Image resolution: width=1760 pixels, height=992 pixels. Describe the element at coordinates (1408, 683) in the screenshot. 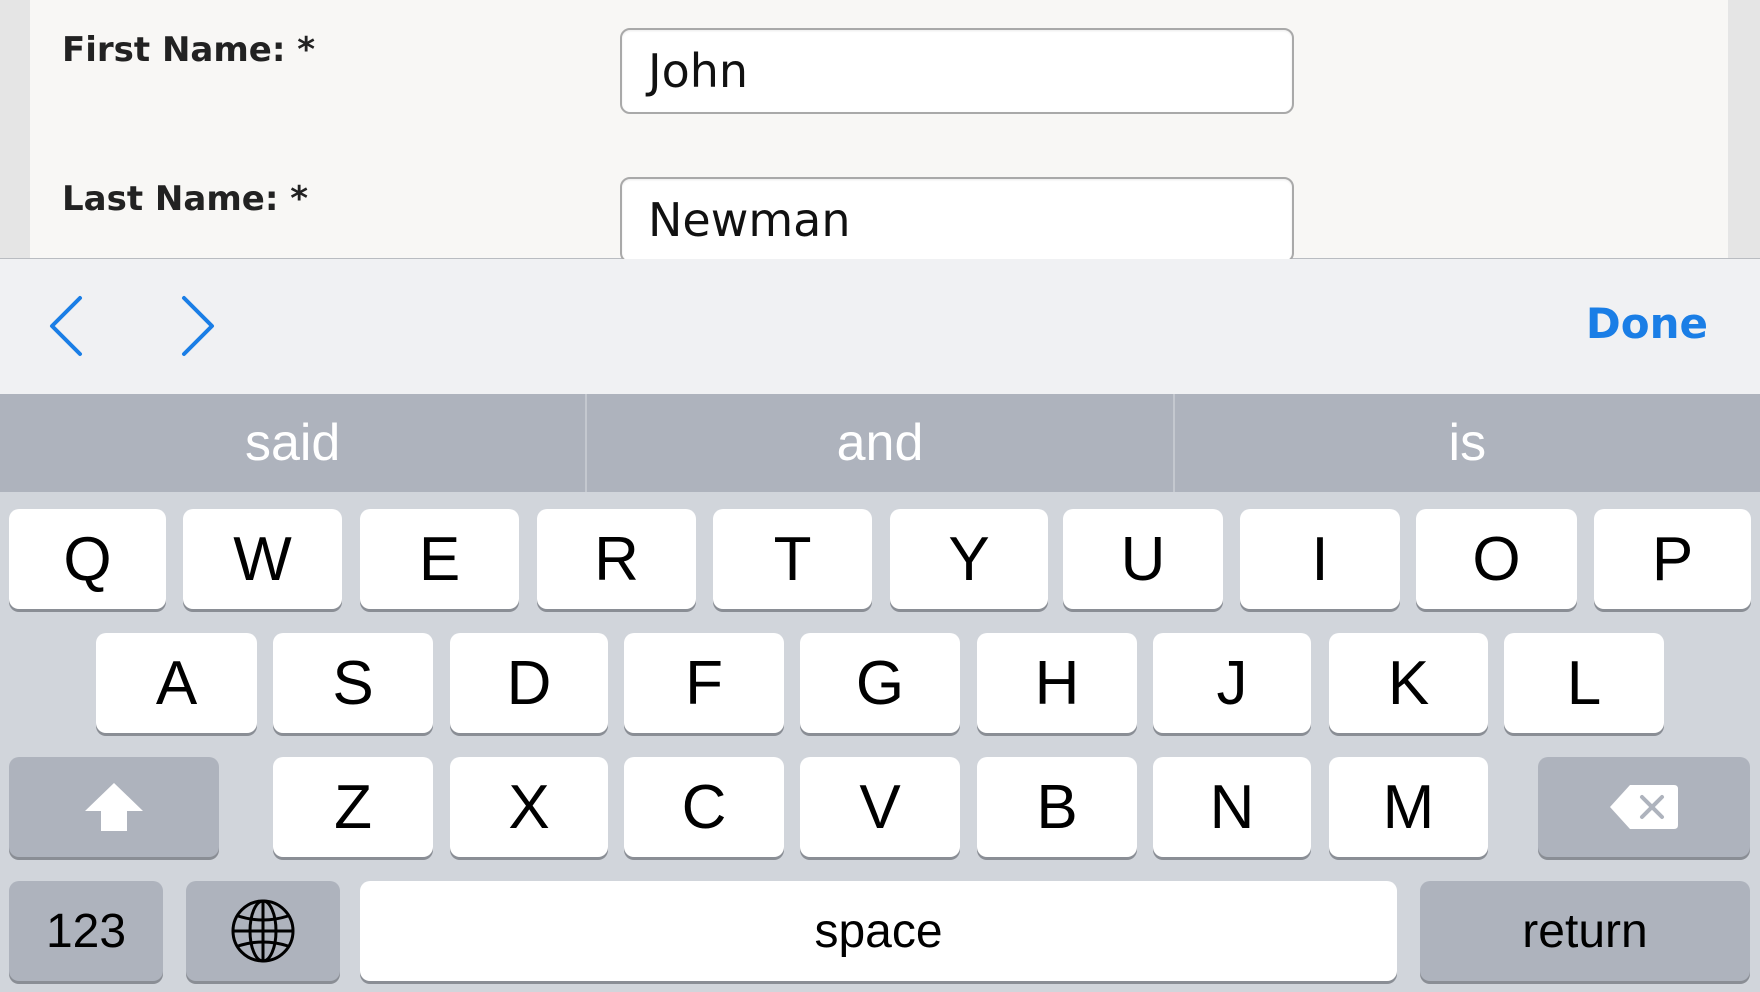

I see `key-k: K` at that location.